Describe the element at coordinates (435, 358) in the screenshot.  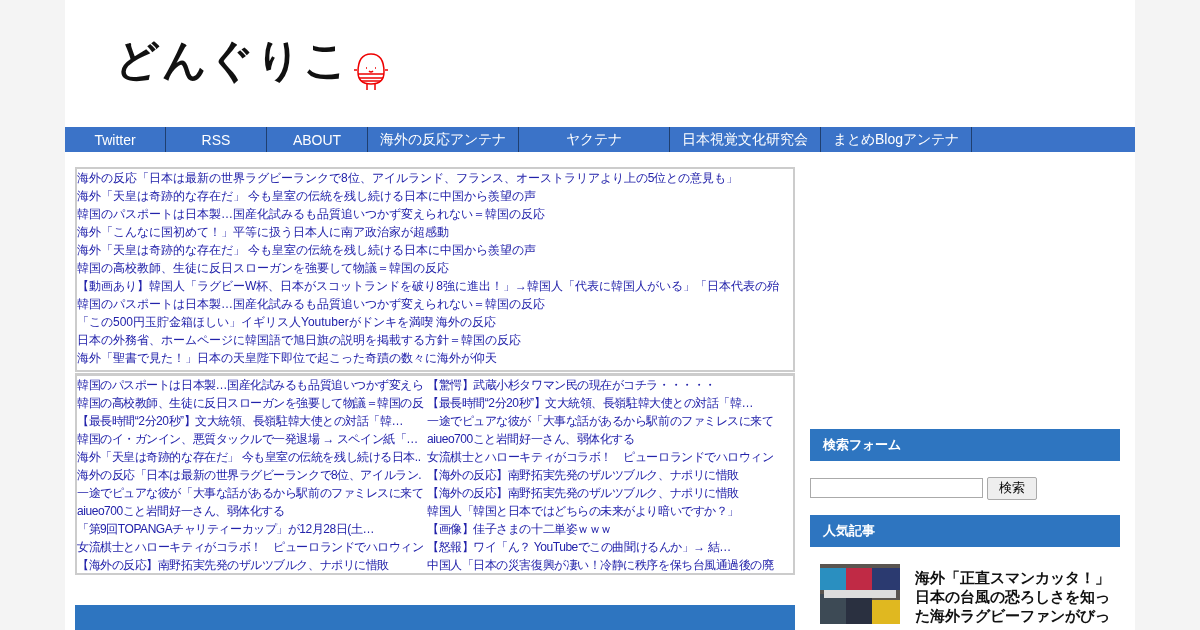
I see `article-link: 海外「聖書で見た！」日本の天皇陛下即位で起こった奇蹟の数々に海外が仰天` at that location.